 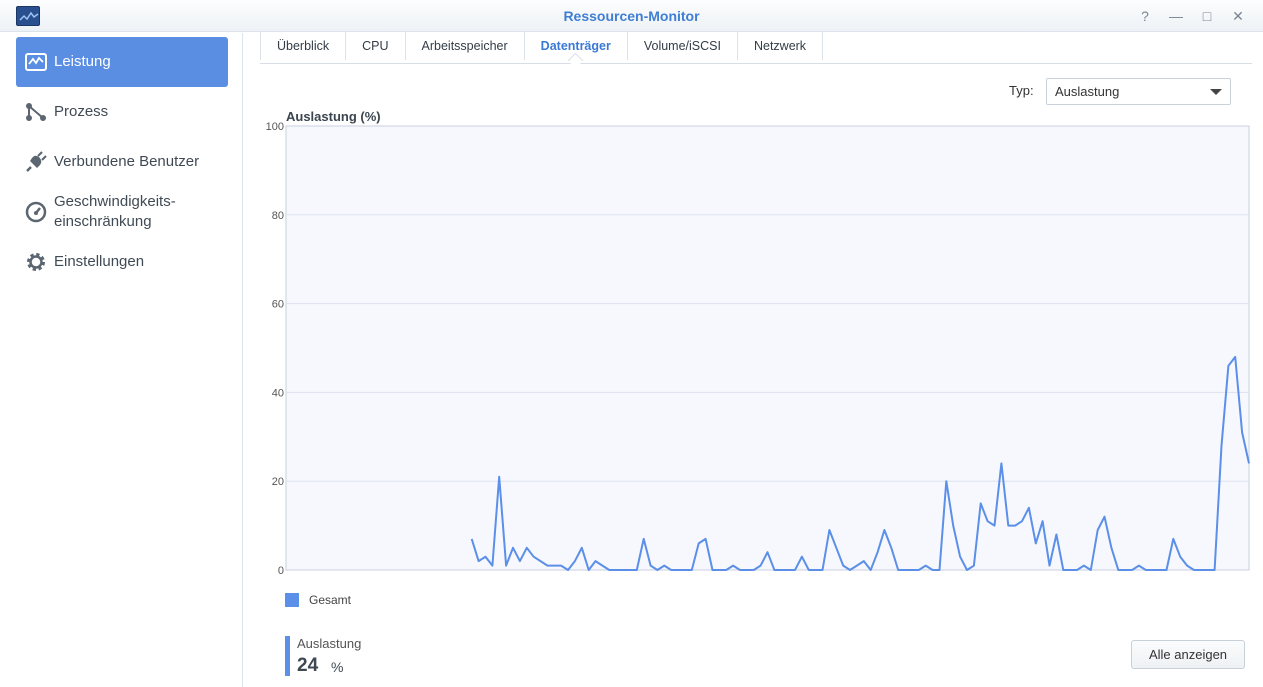 I want to click on sidebar-item-prozess: Prozess, so click(x=122, y=112).